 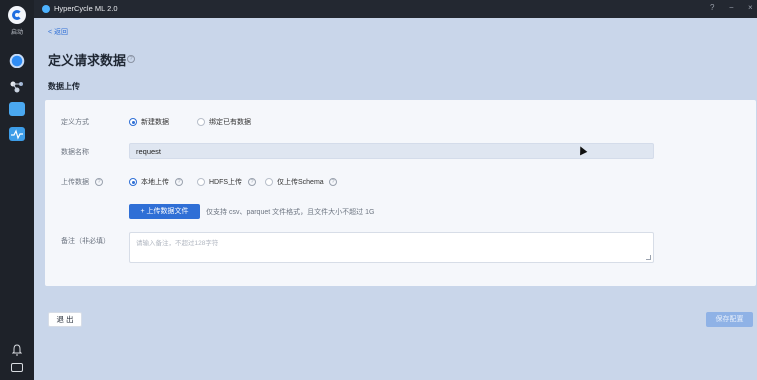 I want to click on upload-data-label: 上传数据, so click(x=75, y=182).